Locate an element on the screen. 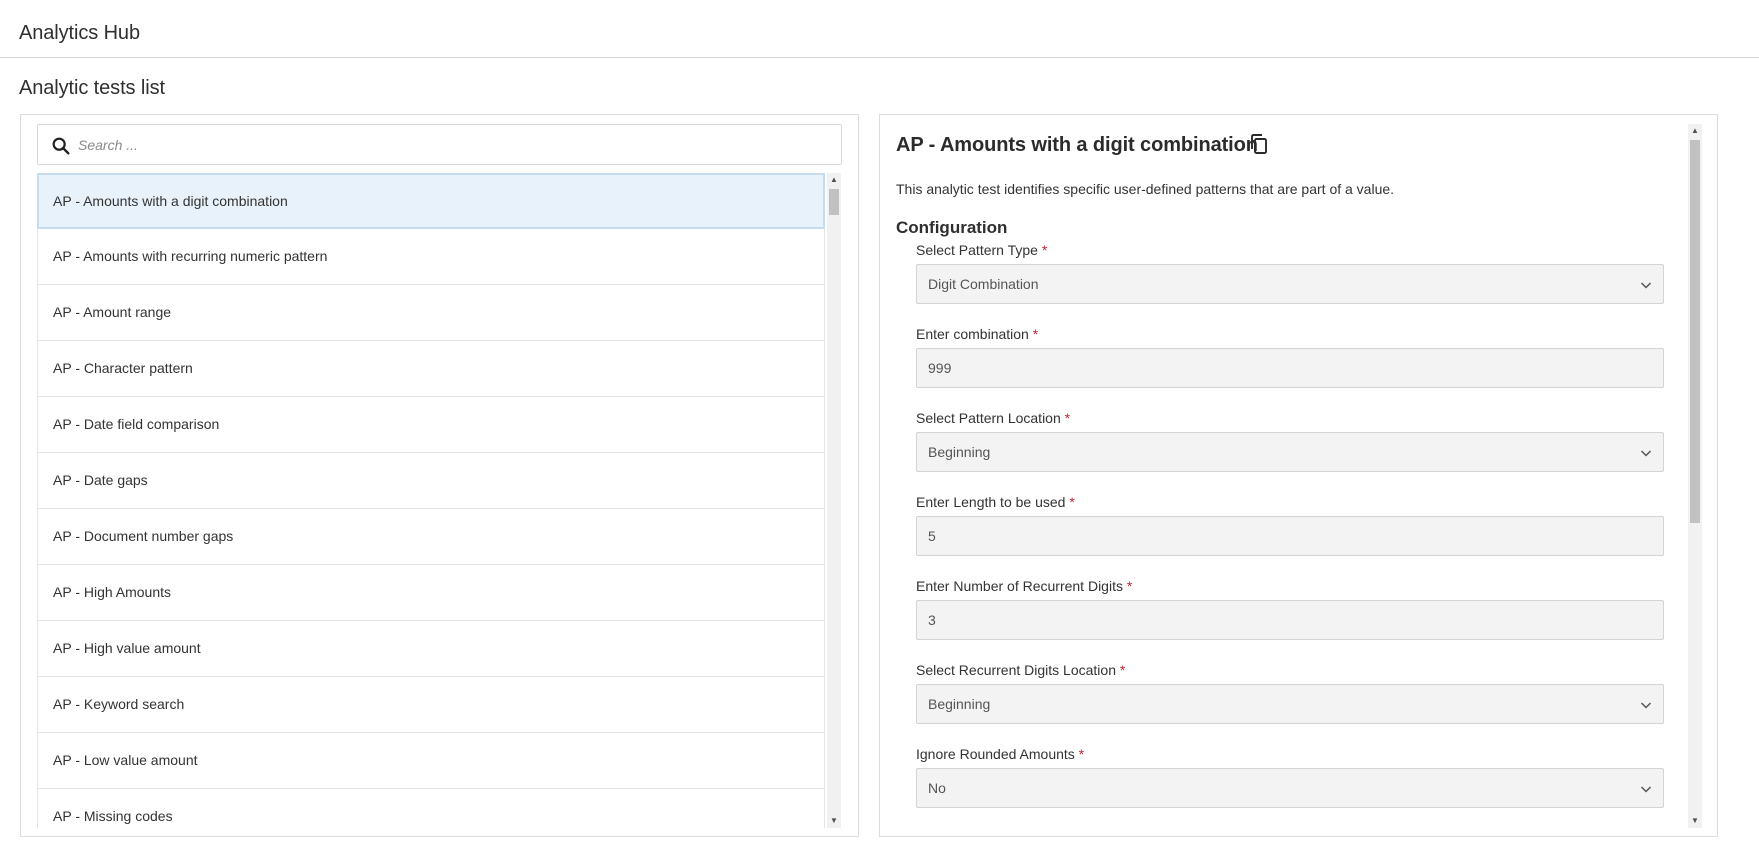 The height and width of the screenshot is (852, 1759). copy-icon is located at coordinates (1259, 144).